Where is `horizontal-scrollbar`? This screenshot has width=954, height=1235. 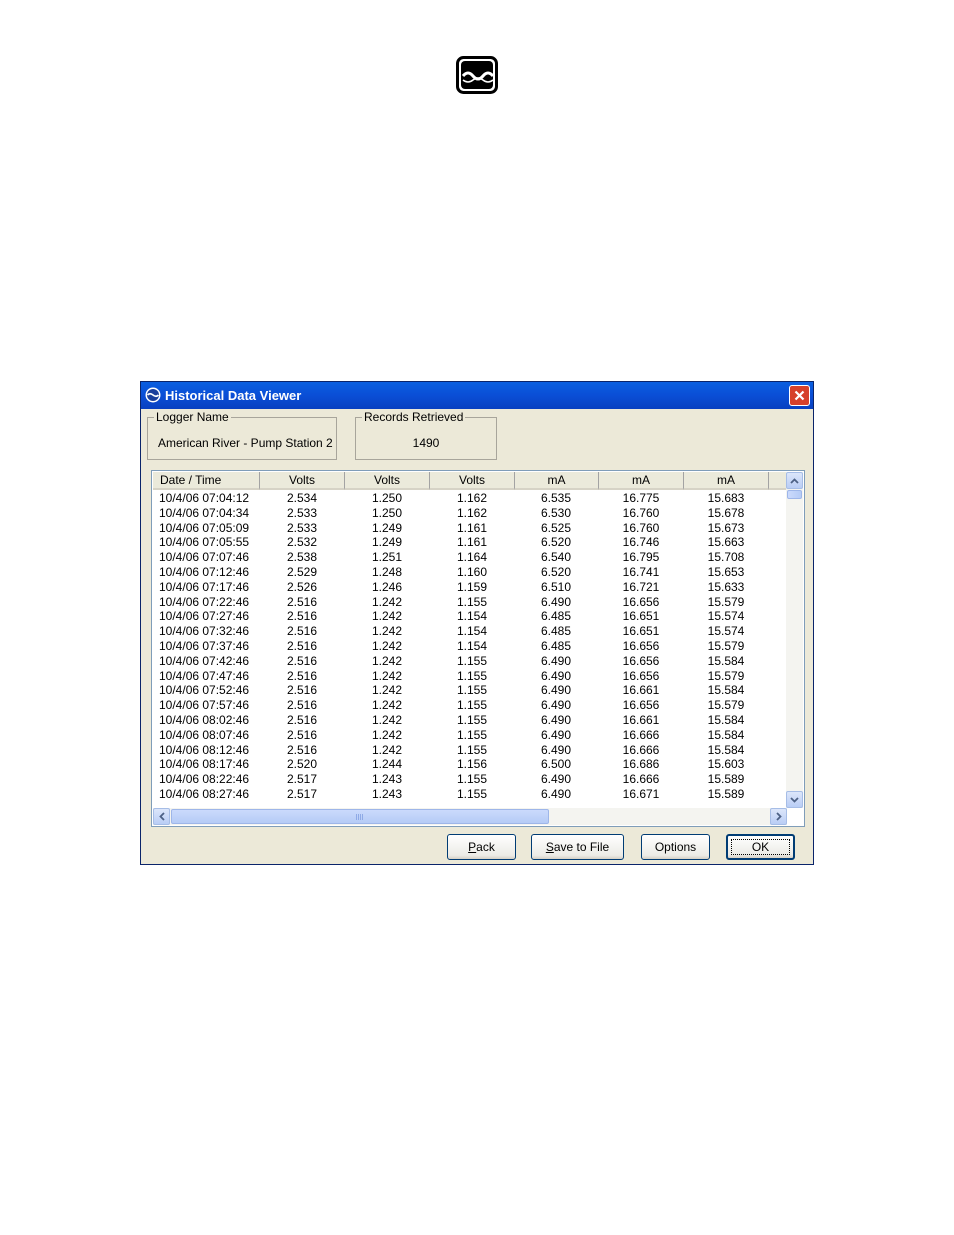 horizontal-scrollbar is located at coordinates (470, 816).